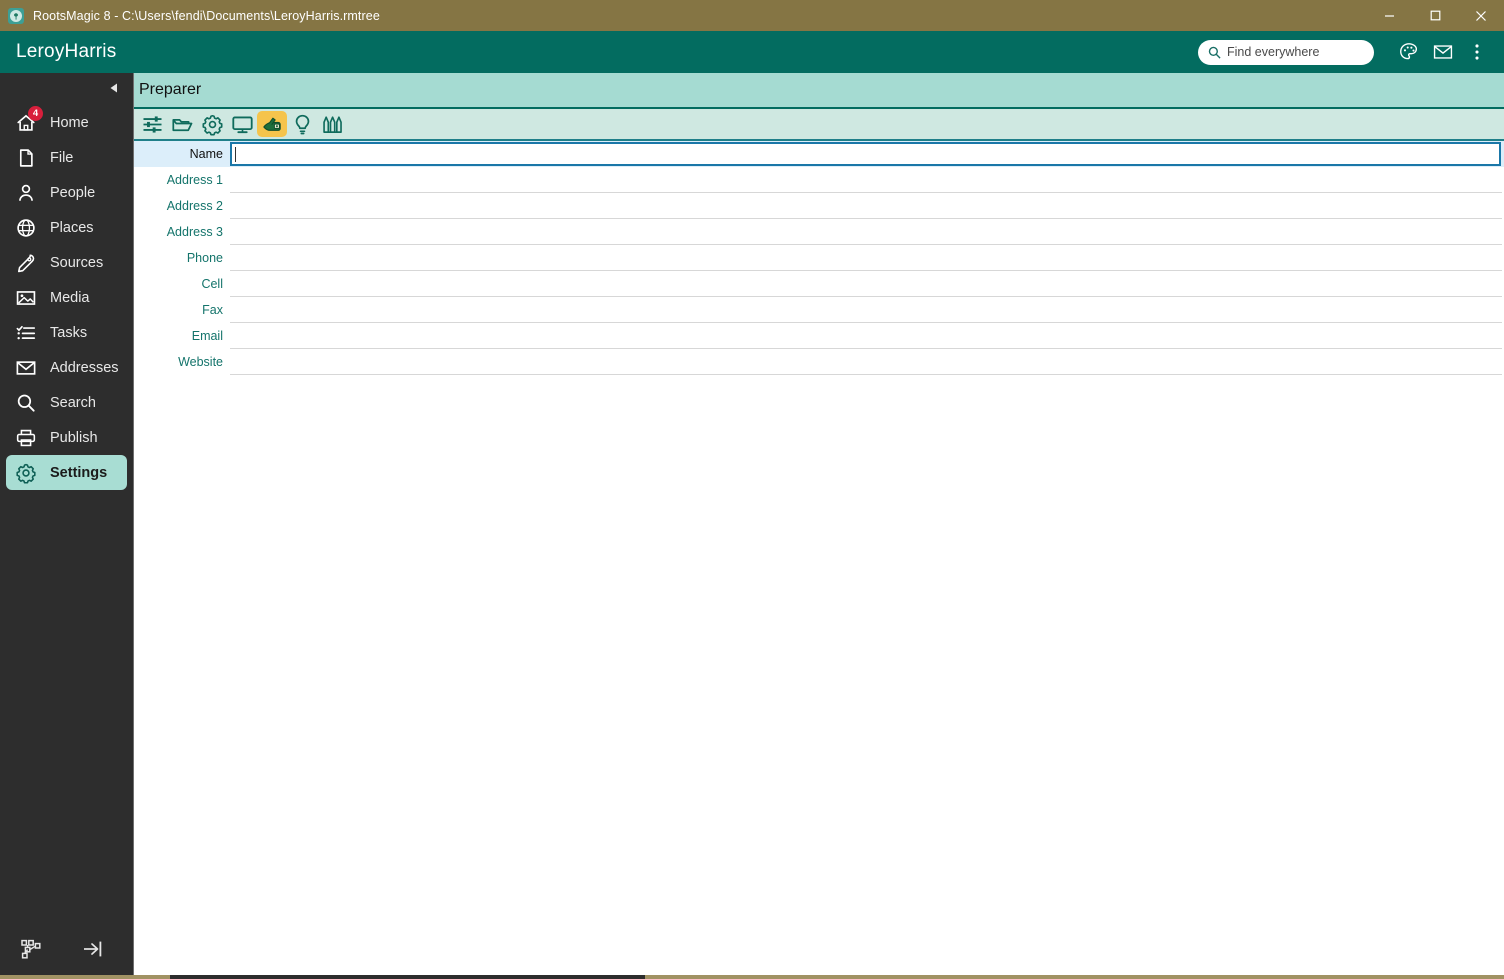  I want to click on window-controls, so click(1435, 15).